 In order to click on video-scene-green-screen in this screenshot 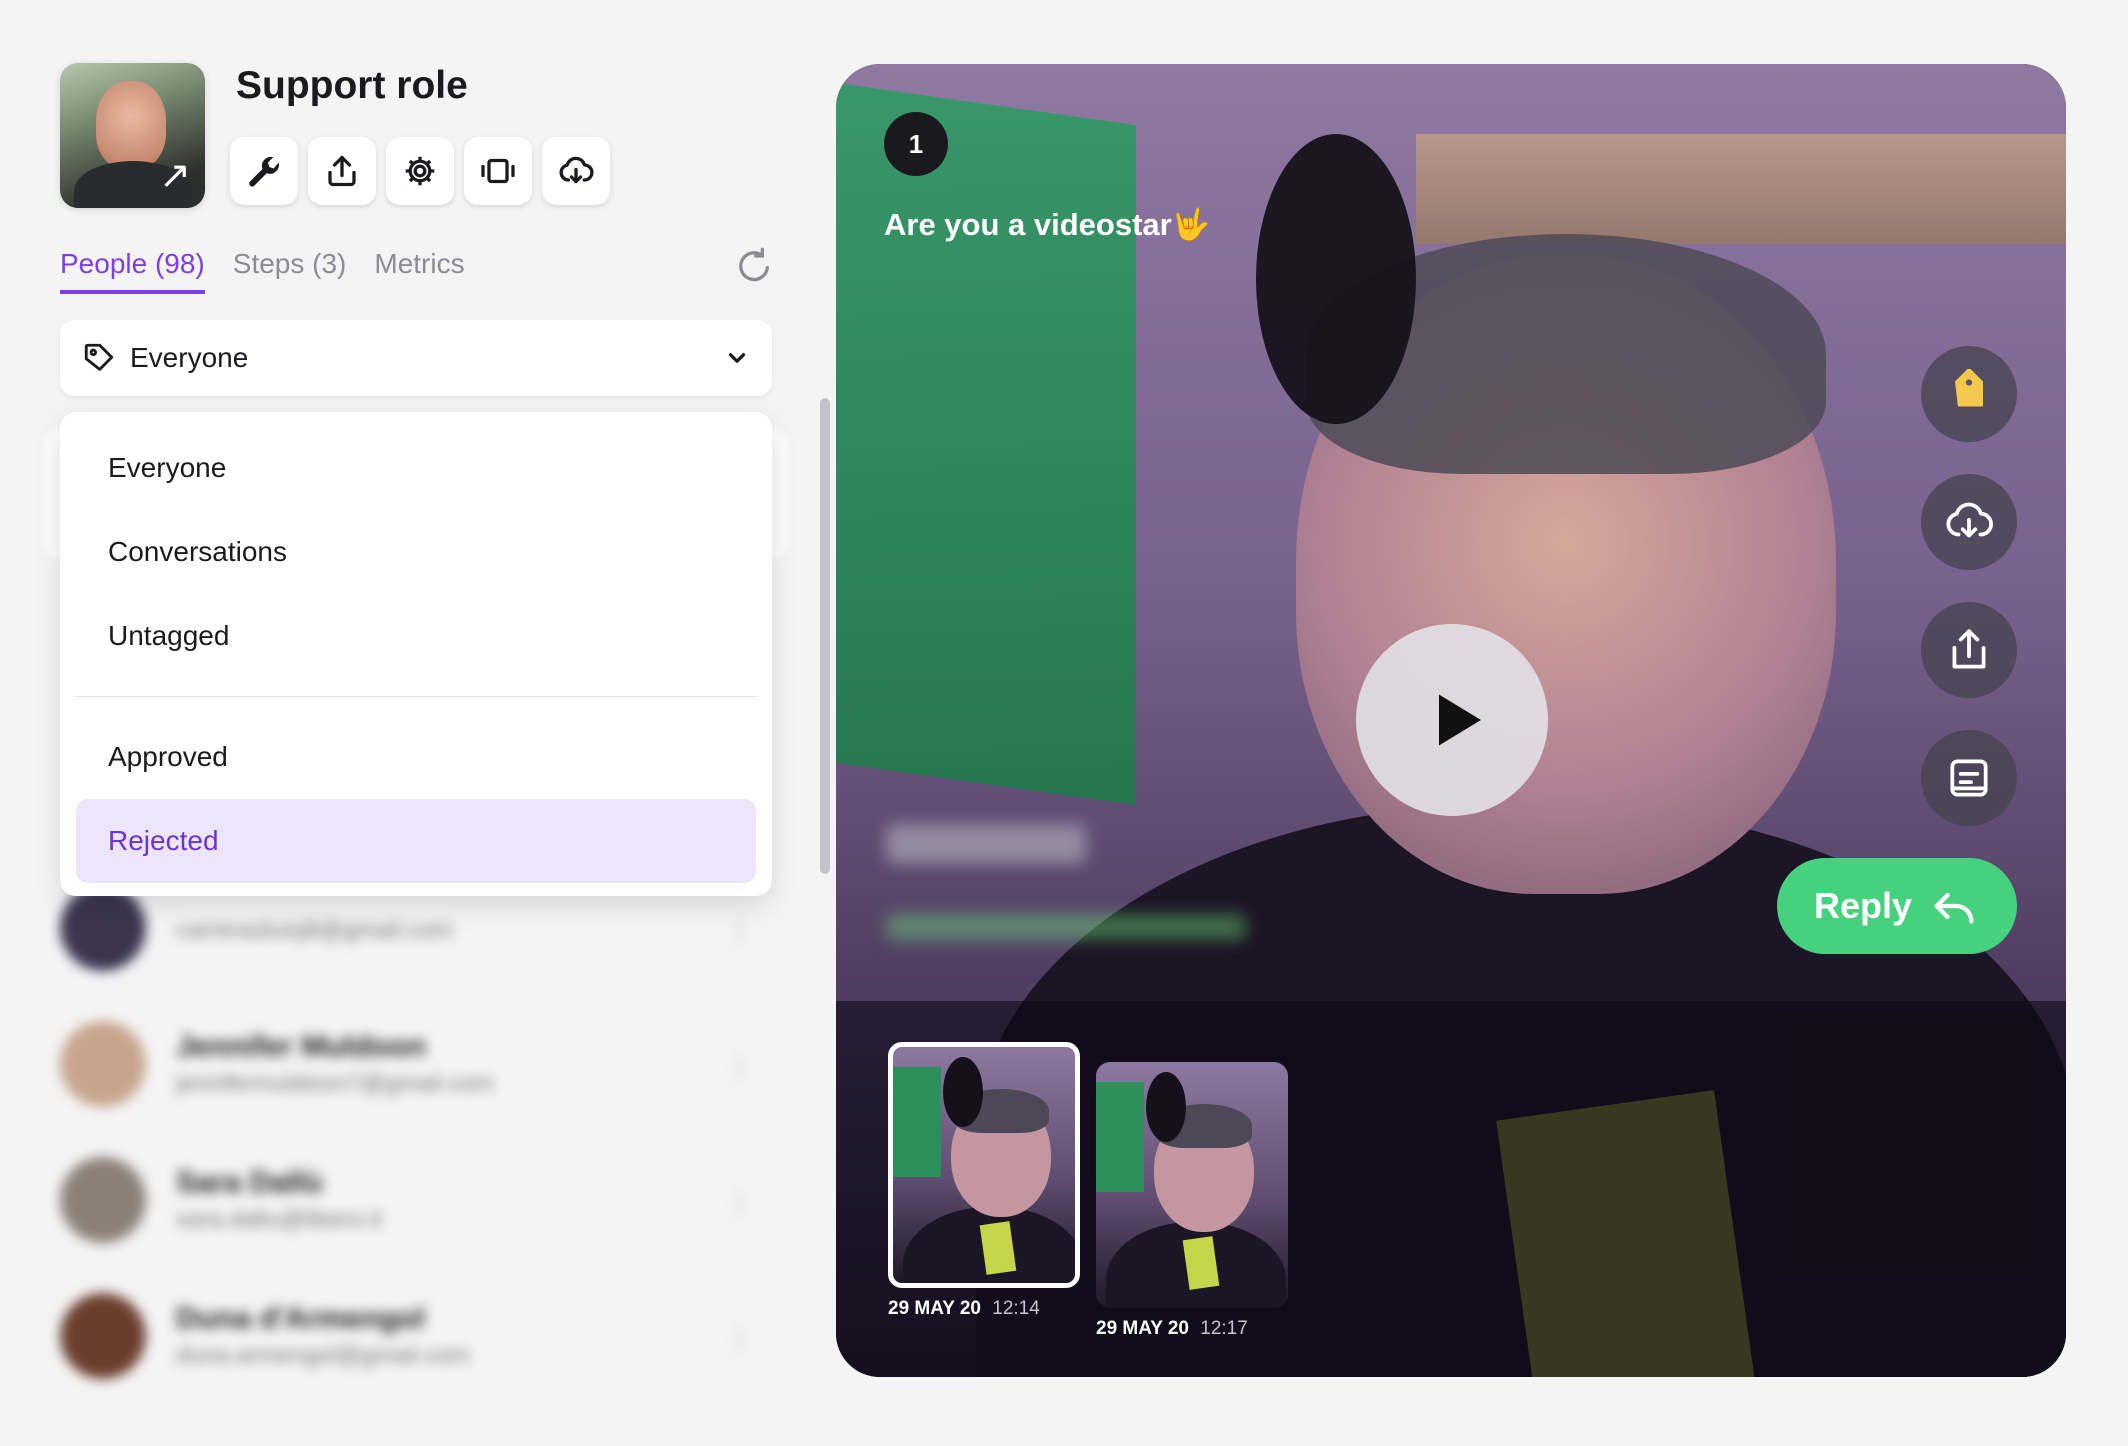, I will do `click(986, 444)`.